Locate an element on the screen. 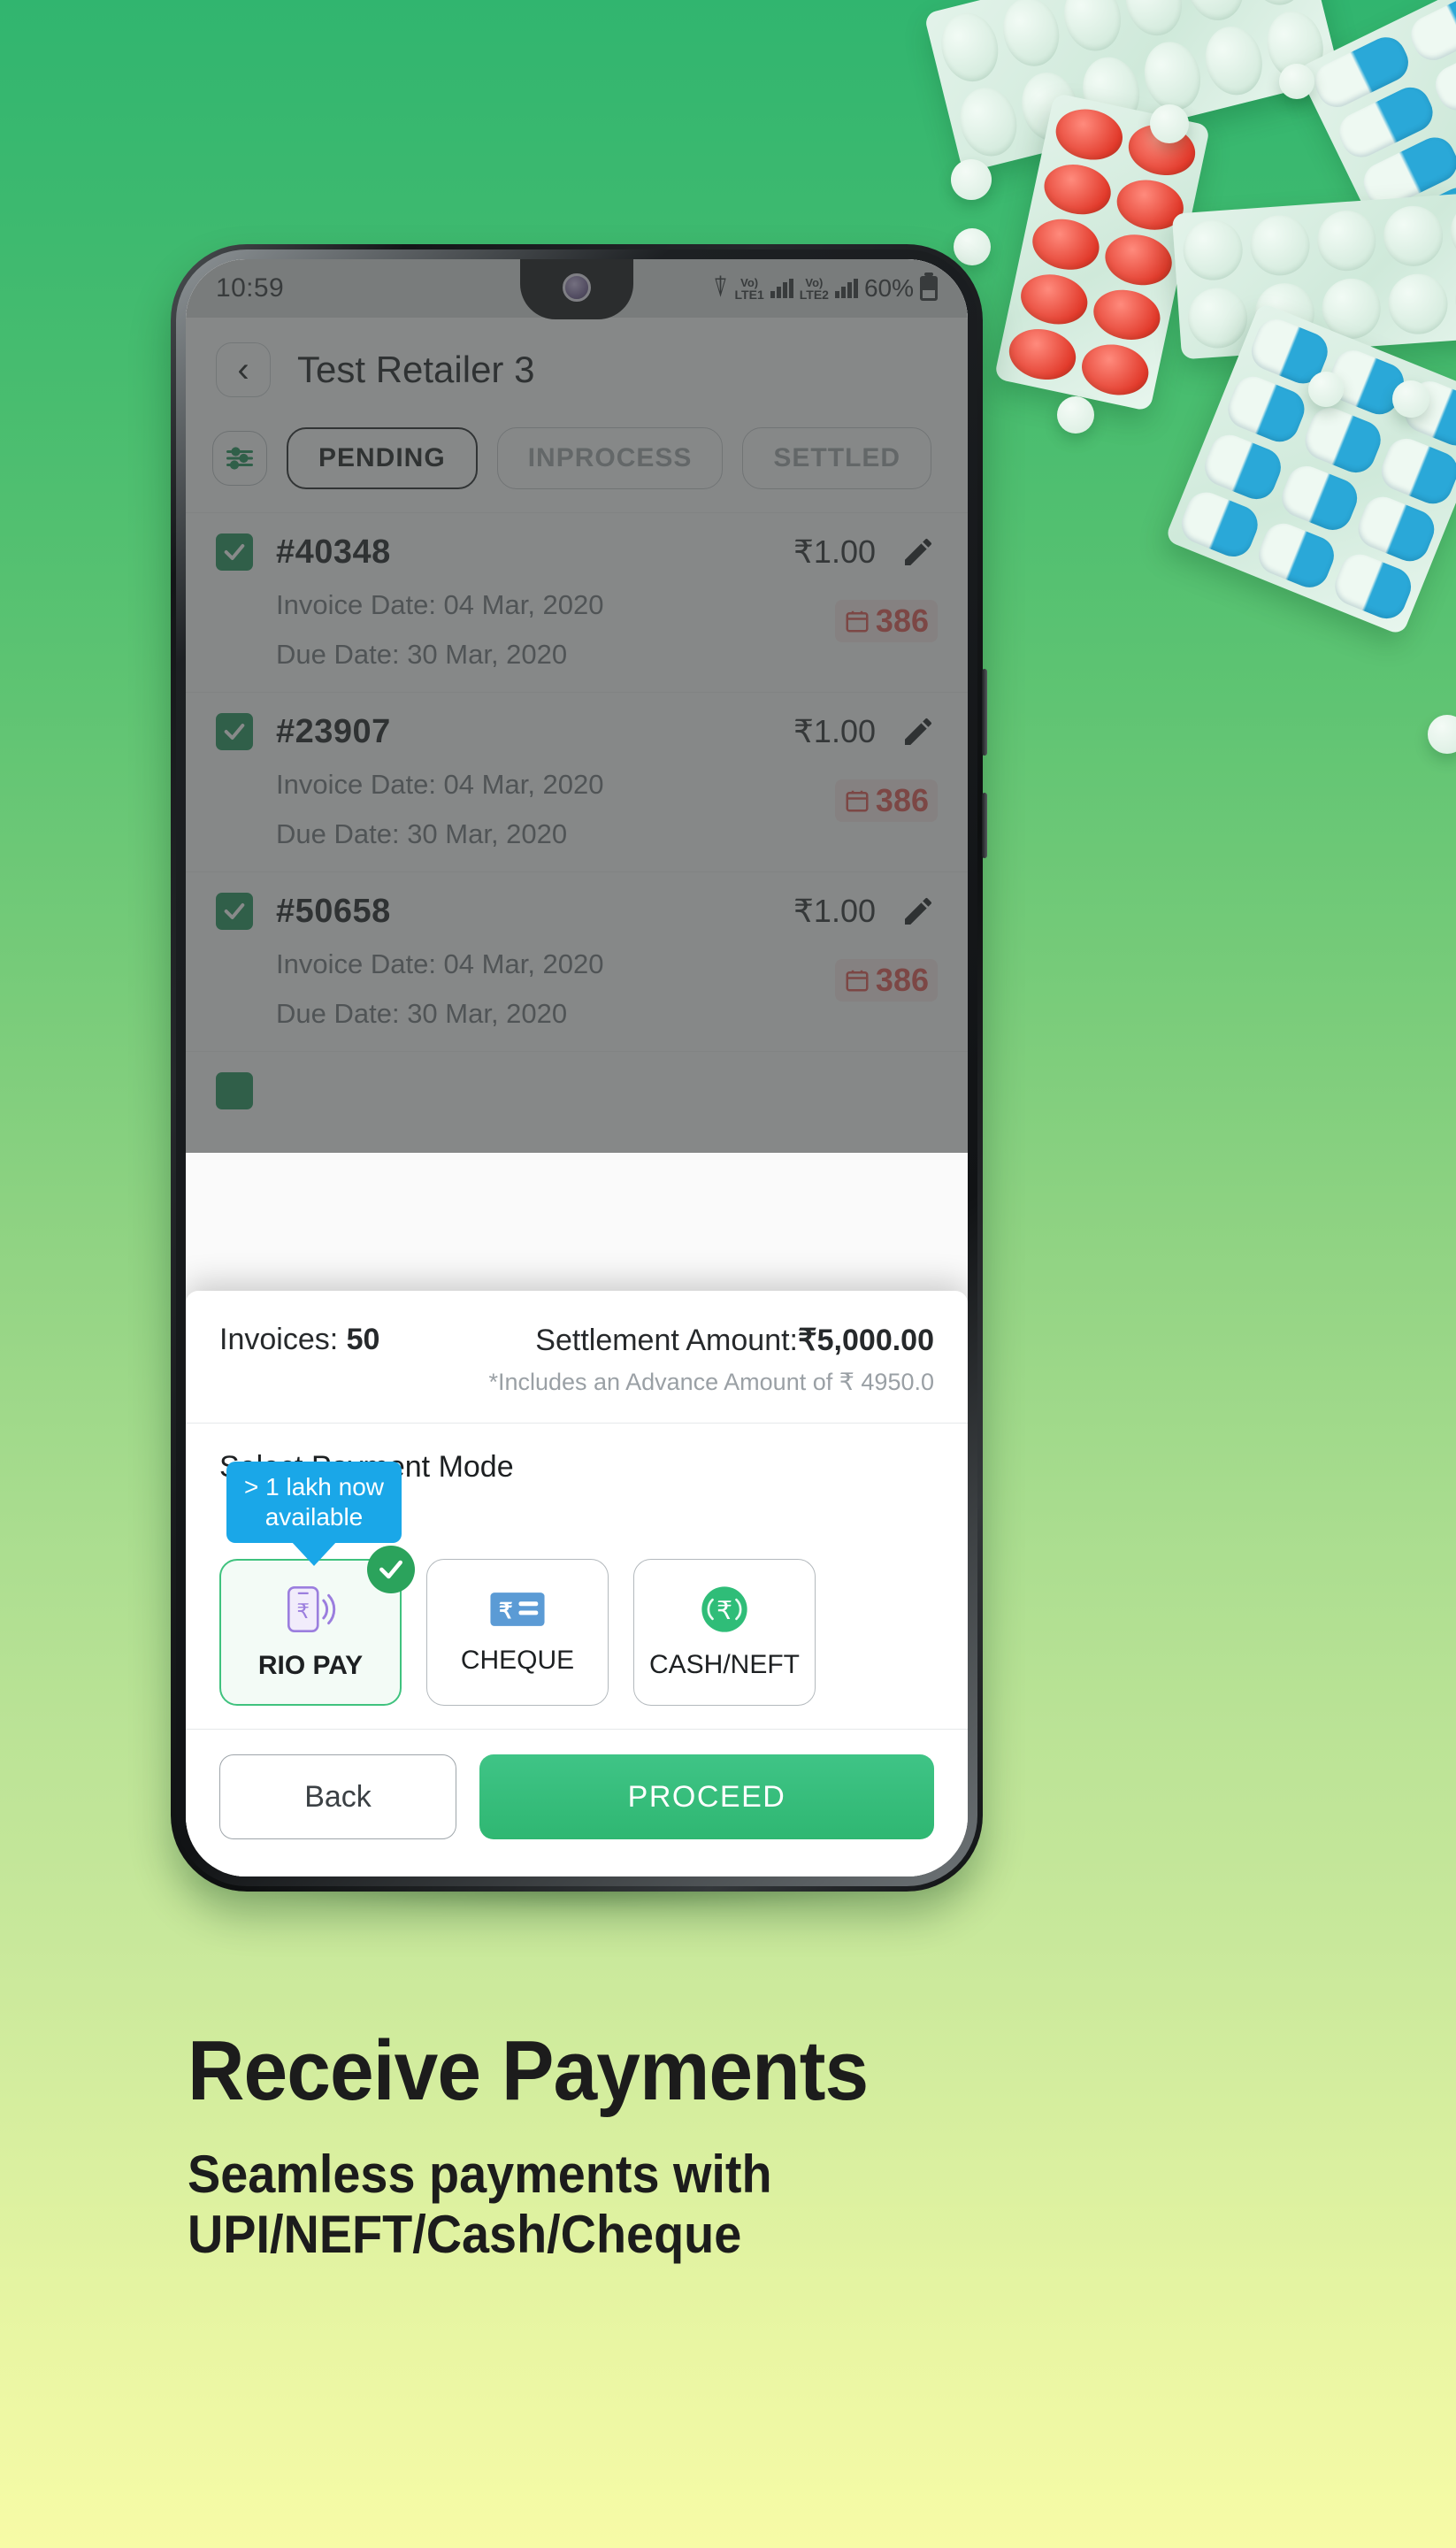 The width and height of the screenshot is (1456, 2548). tab-settled: SETTLED is located at coordinates (837, 458).